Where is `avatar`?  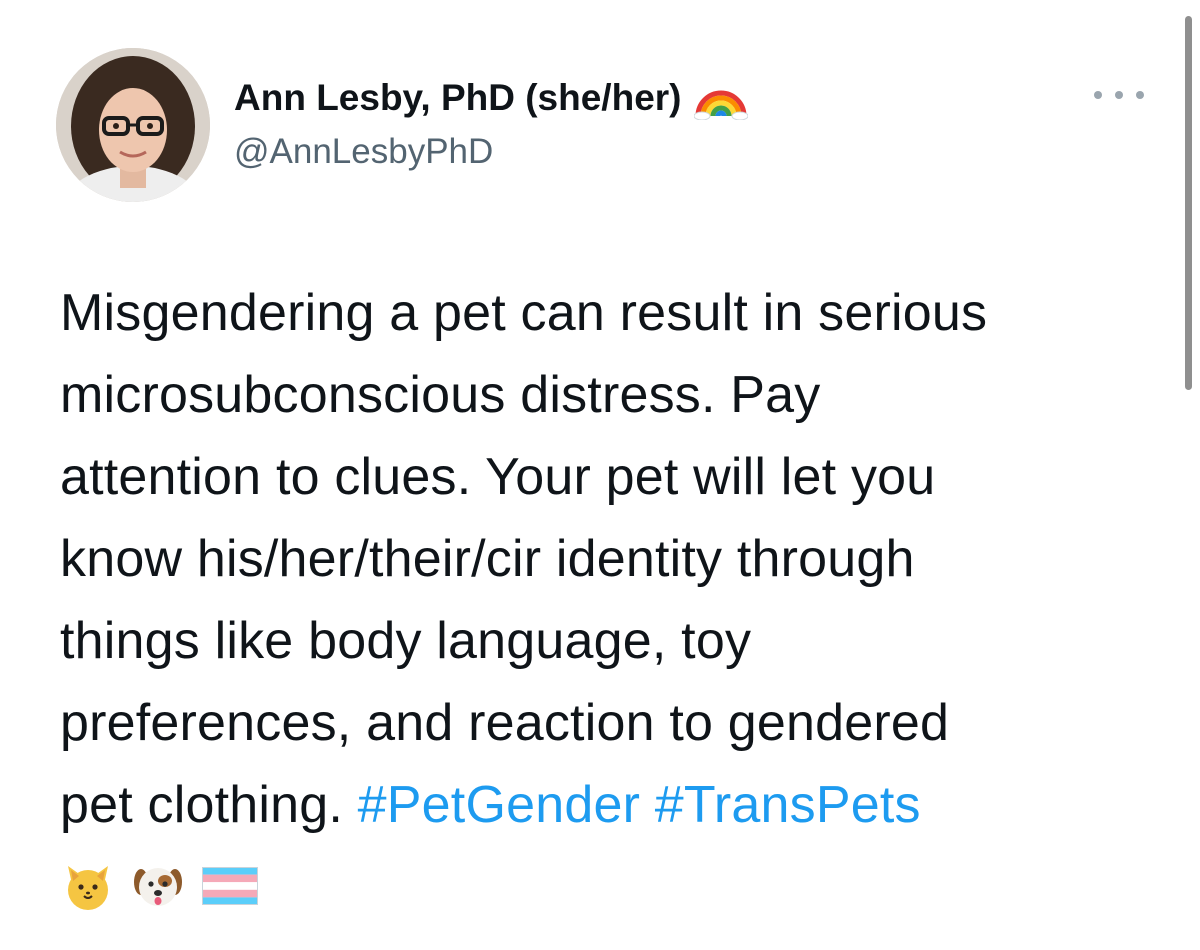
avatar is located at coordinates (133, 125).